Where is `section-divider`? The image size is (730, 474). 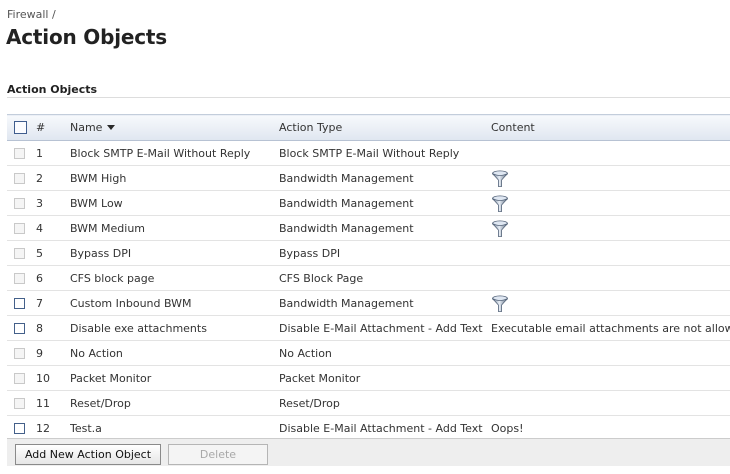 section-divider is located at coordinates (368, 97).